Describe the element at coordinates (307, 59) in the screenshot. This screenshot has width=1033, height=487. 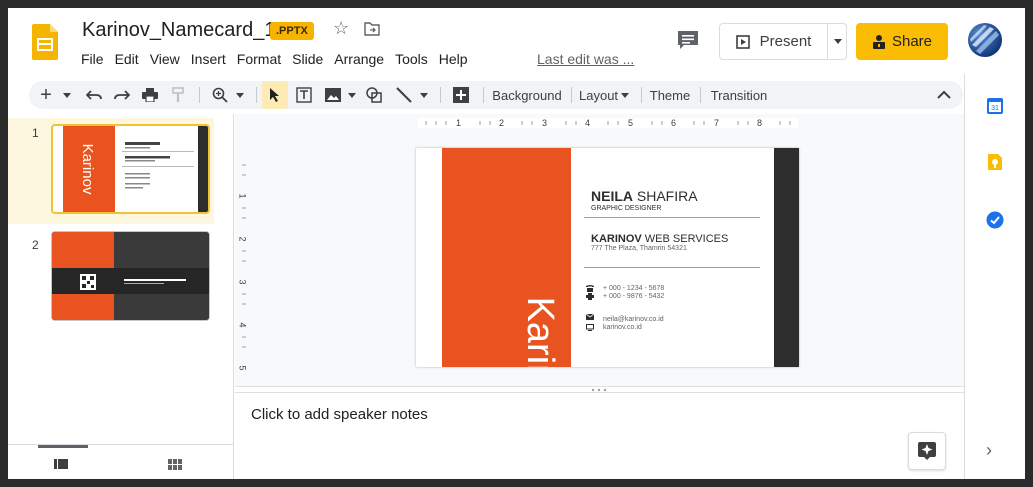
I see `menu-slide: Slide` at that location.